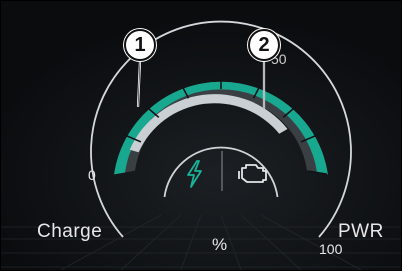 The image size is (402, 271). I want to click on callout-marker: 1, so click(140, 45).